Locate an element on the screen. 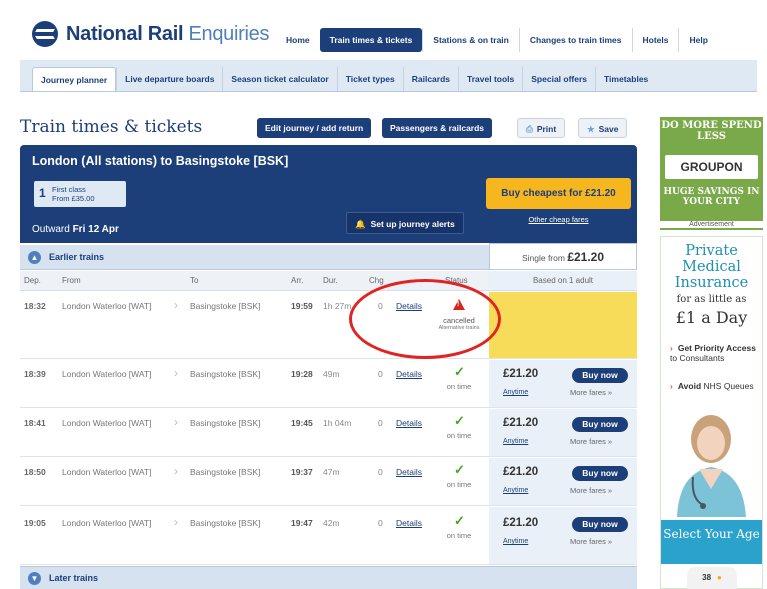 Image resolution: width=767 pixels, height=589 pixels. duration: 1h 27m is located at coordinates (337, 306).